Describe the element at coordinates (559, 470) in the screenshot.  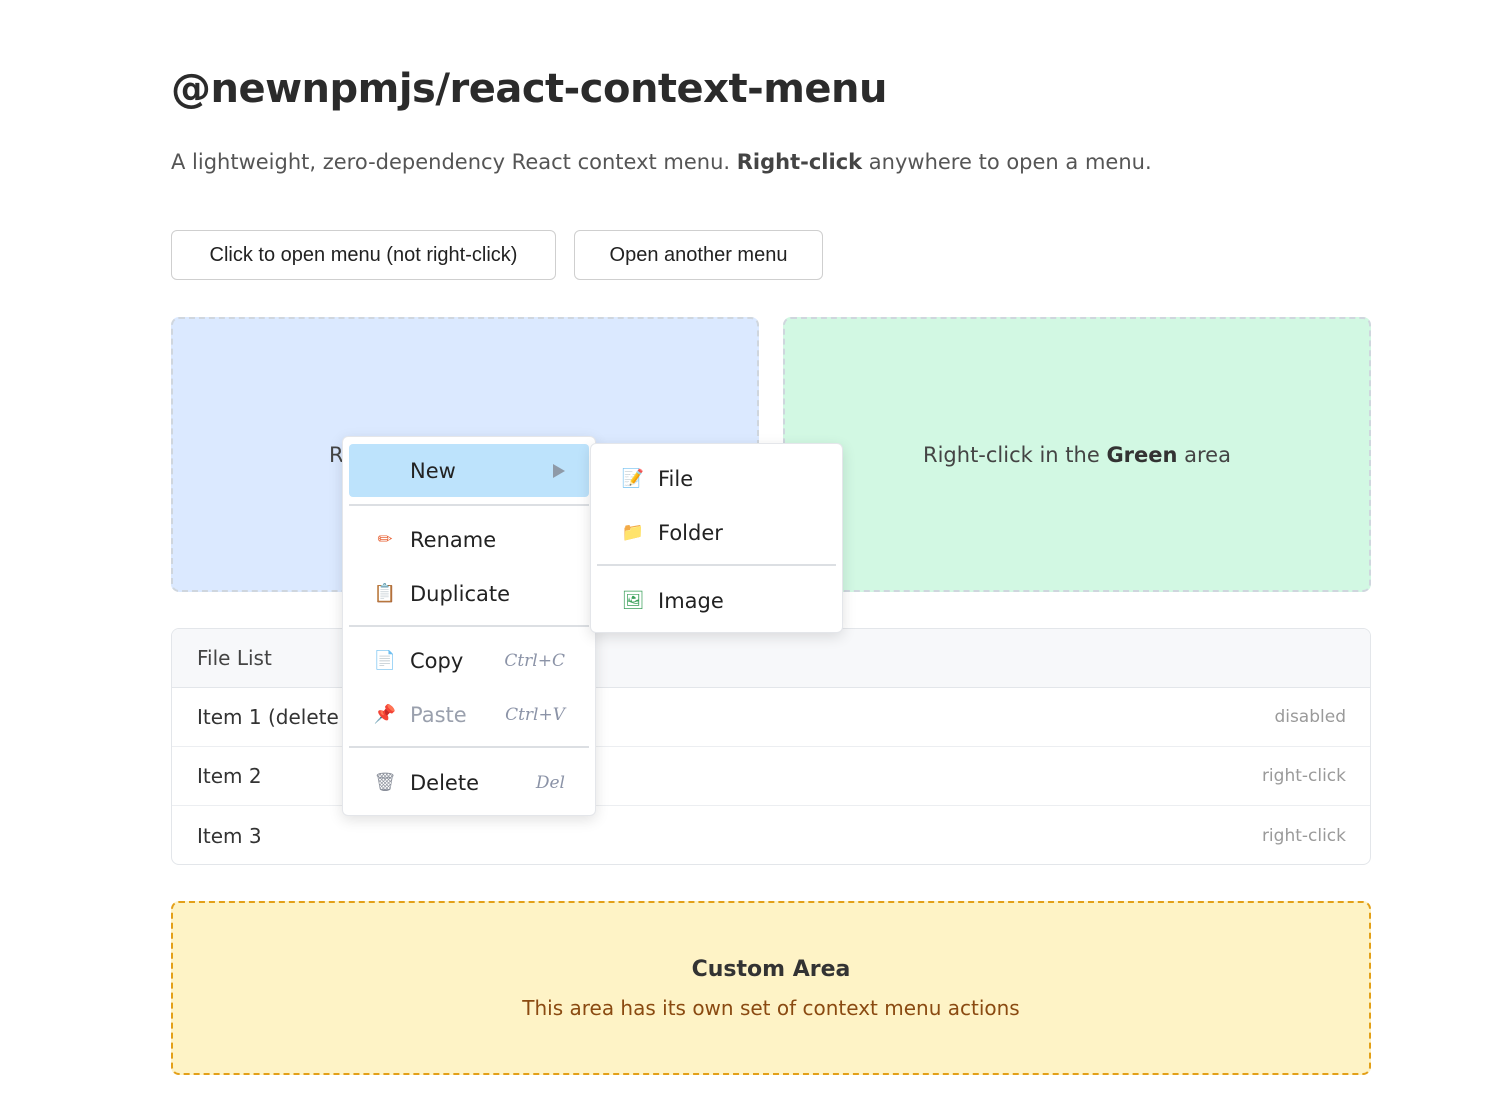
I see `submenu-arrow-icon` at that location.